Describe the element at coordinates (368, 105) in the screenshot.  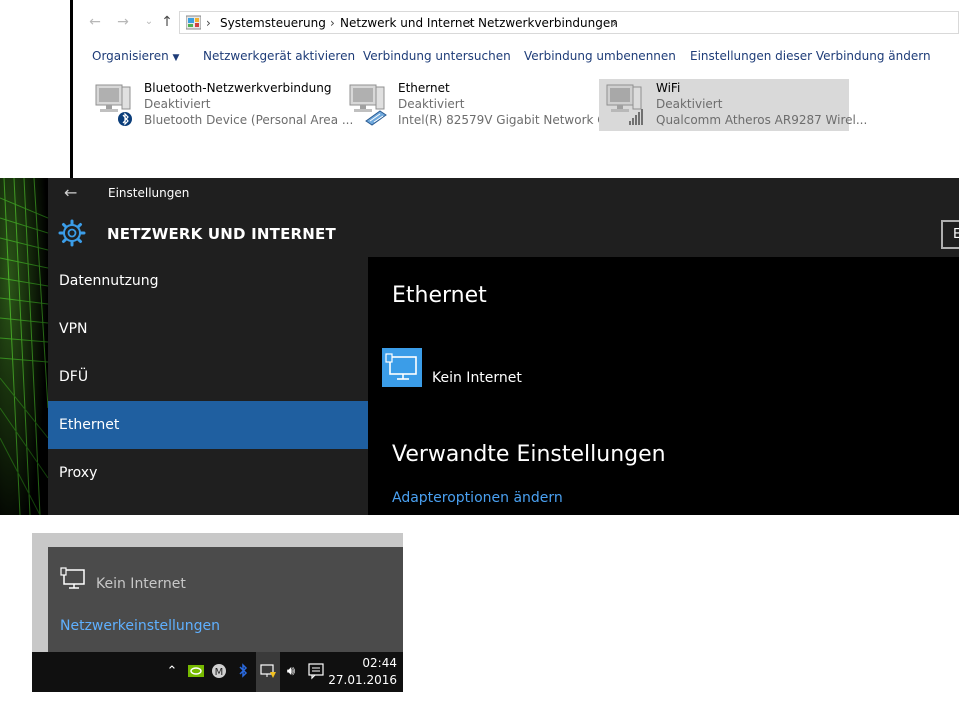
I see `ethernet-adapter-icon` at that location.